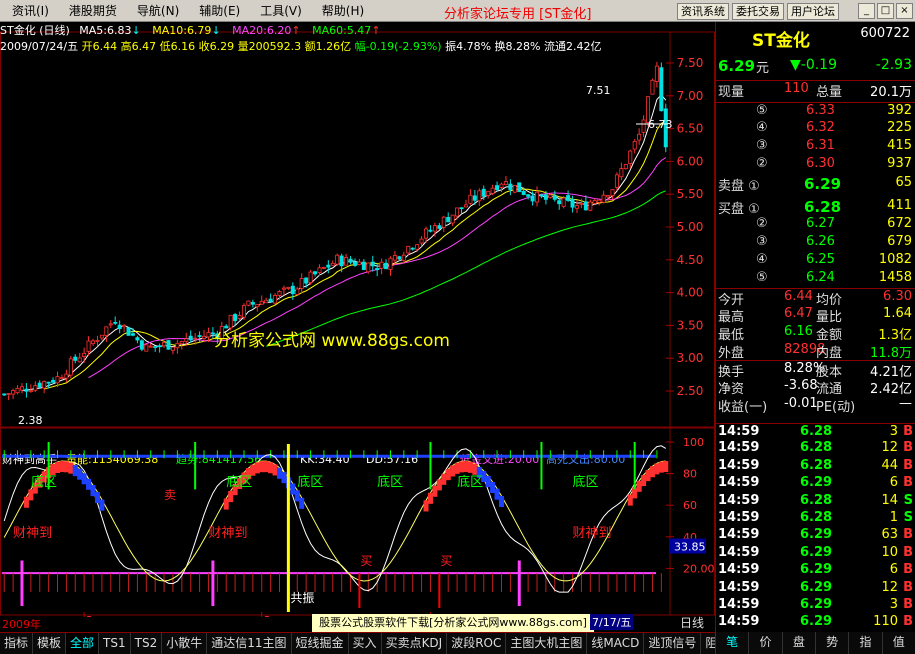 This screenshot has width=915, height=654. Describe the element at coordinates (815, 432) in the screenshot. I see `tick-row: 14:59 6.28 3 B` at that location.